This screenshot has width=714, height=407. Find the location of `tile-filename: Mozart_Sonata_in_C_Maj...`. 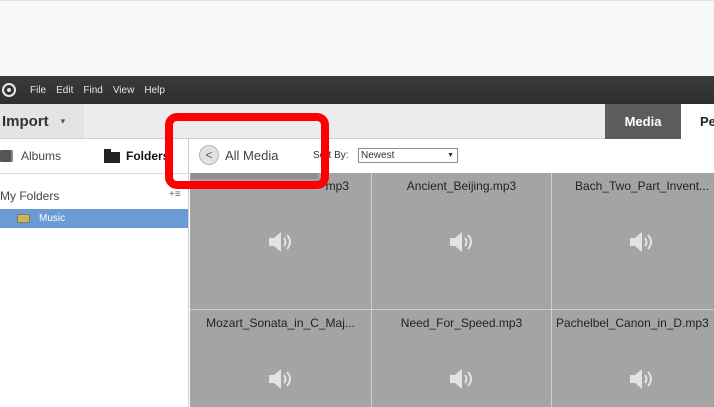

tile-filename: Mozart_Sonata_in_C_Maj... is located at coordinates (280, 323).